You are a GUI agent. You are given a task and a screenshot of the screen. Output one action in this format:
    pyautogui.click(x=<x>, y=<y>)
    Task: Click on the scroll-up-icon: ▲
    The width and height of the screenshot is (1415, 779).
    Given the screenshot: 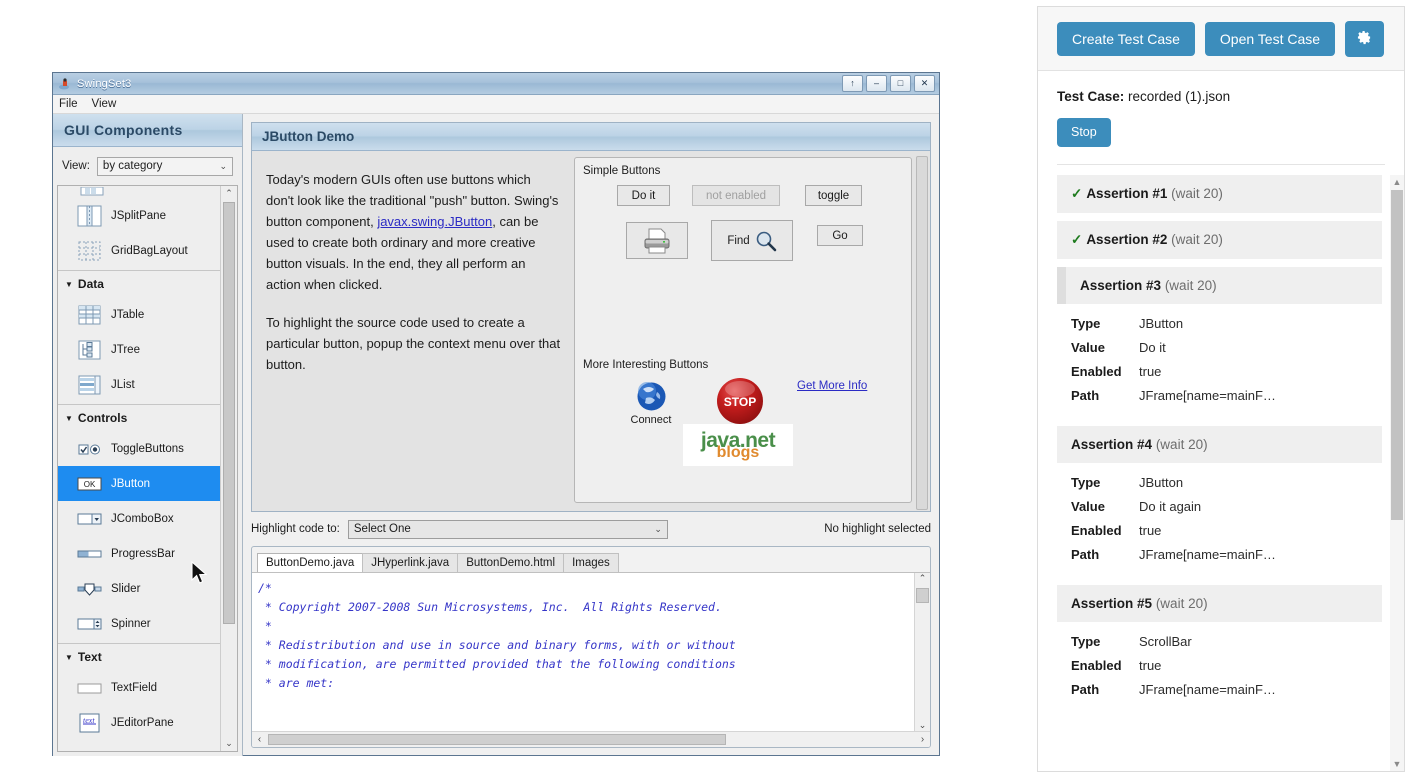 What is the action you would take?
    pyautogui.click(x=1397, y=182)
    